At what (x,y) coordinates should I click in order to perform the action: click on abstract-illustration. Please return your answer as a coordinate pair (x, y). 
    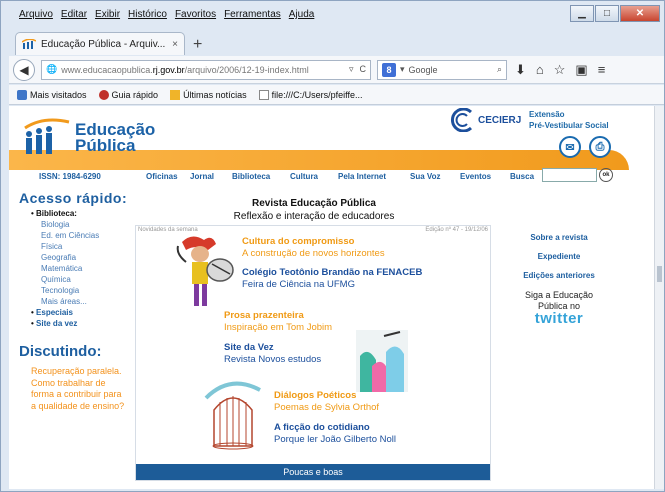
    Looking at the image, I should click on (382, 361).